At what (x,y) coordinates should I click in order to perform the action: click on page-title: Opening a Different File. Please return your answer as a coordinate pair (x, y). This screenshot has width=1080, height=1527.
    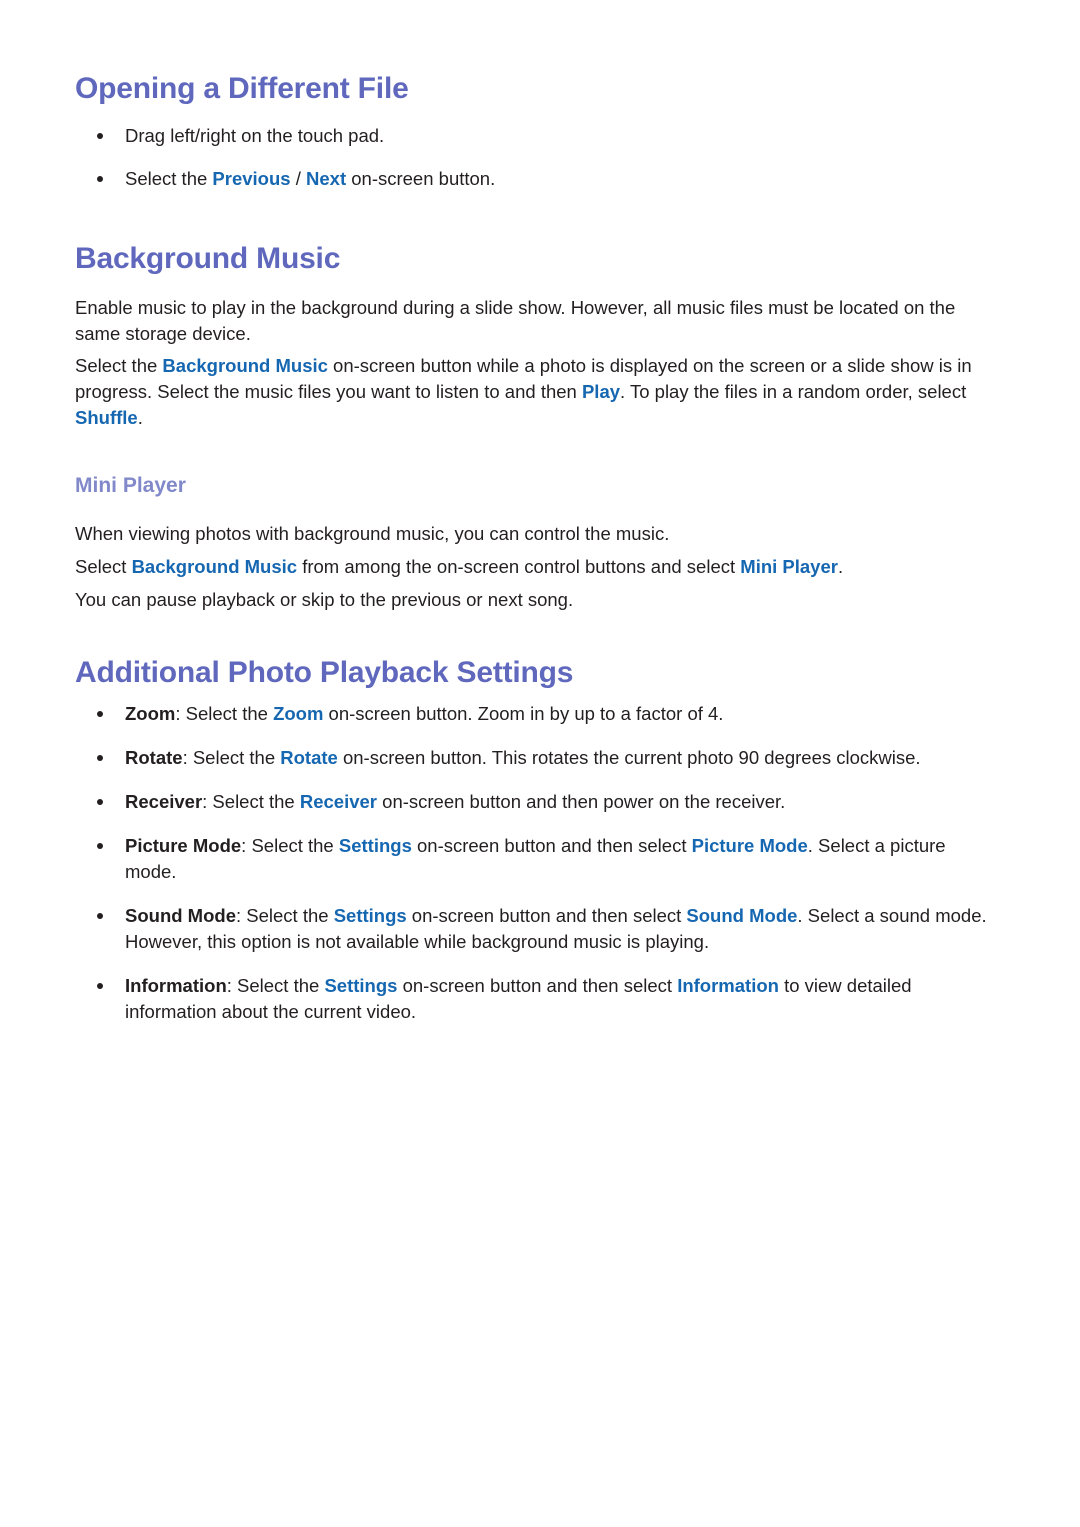
    Looking at the image, I should click on (242, 88).